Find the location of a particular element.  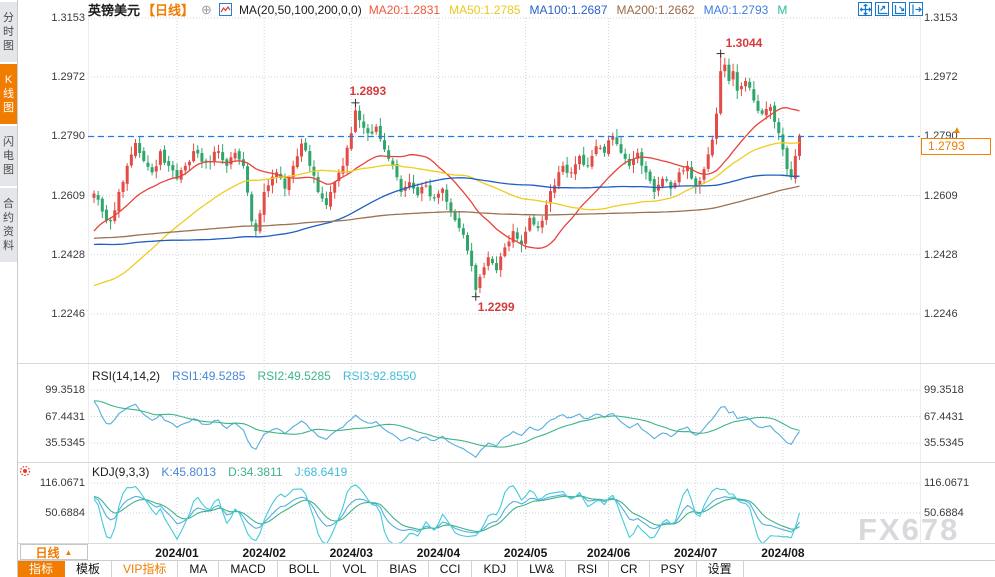

rsi-title: RSI(14,14,2) is located at coordinates (126, 376).